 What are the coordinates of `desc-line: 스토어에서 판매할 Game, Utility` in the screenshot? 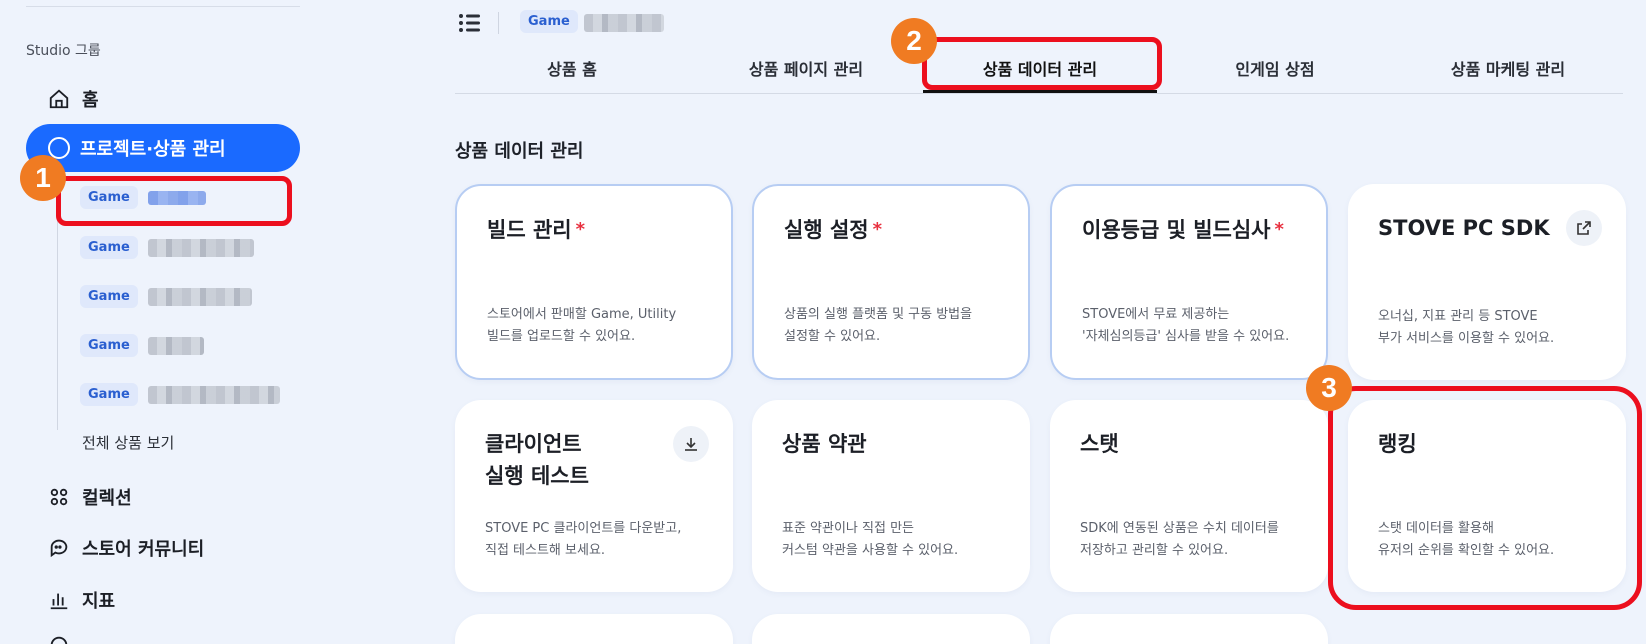 It's located at (582, 314).